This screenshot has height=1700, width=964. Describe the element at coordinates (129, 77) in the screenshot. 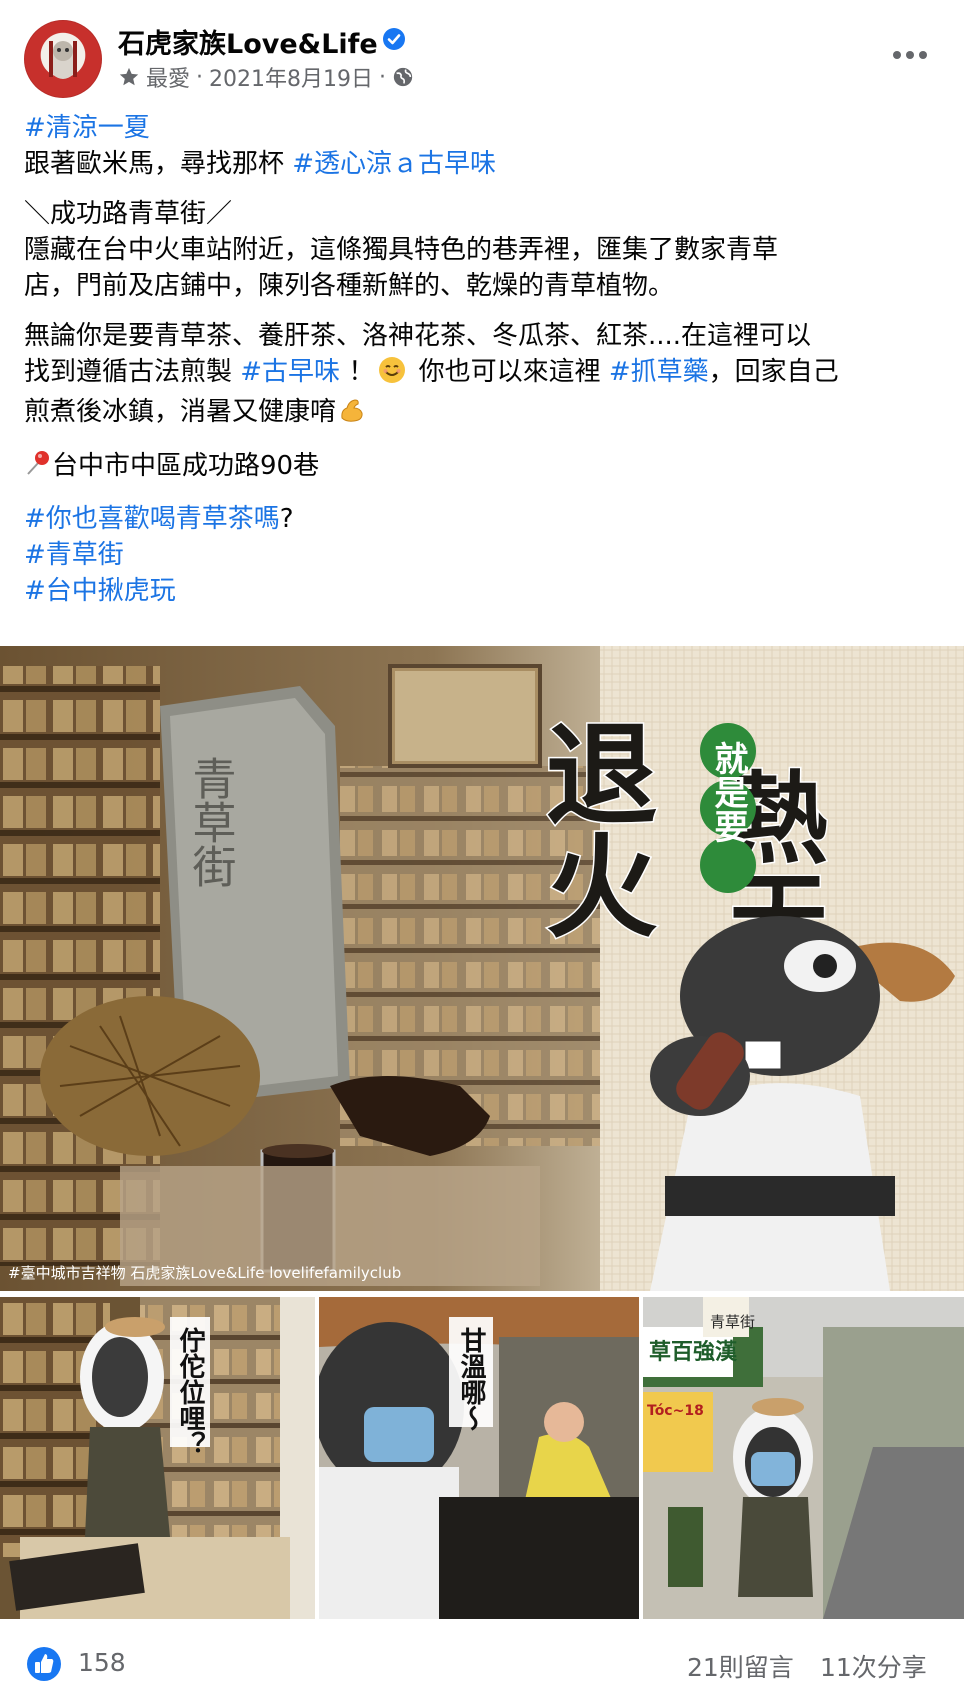

I see `star-icon` at that location.